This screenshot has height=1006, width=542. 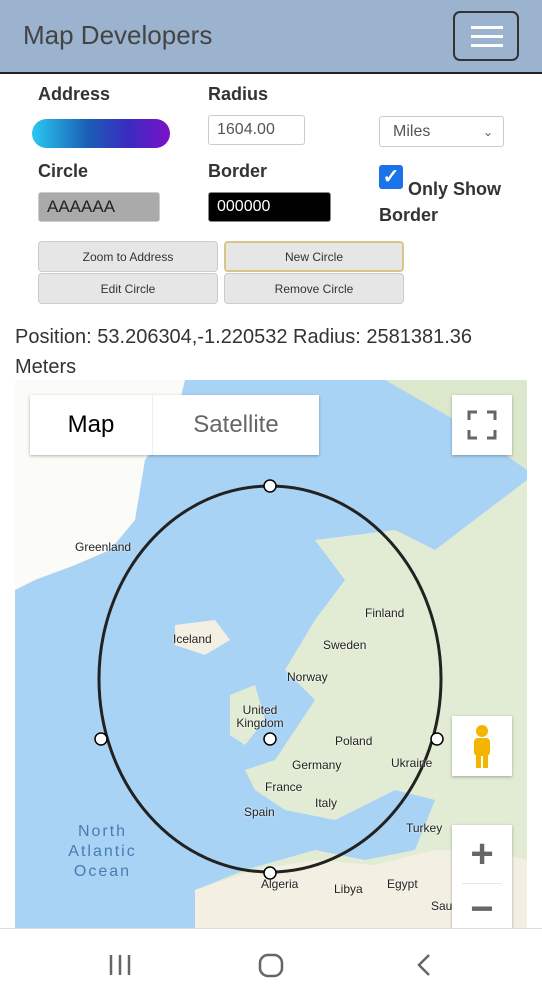 What do you see at coordinates (118, 35) in the screenshot?
I see `site-title: Map Developers` at bounding box center [118, 35].